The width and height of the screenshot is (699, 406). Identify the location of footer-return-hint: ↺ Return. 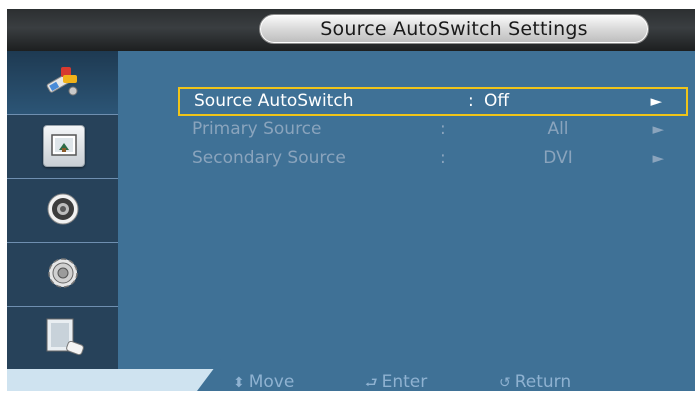
(535, 381).